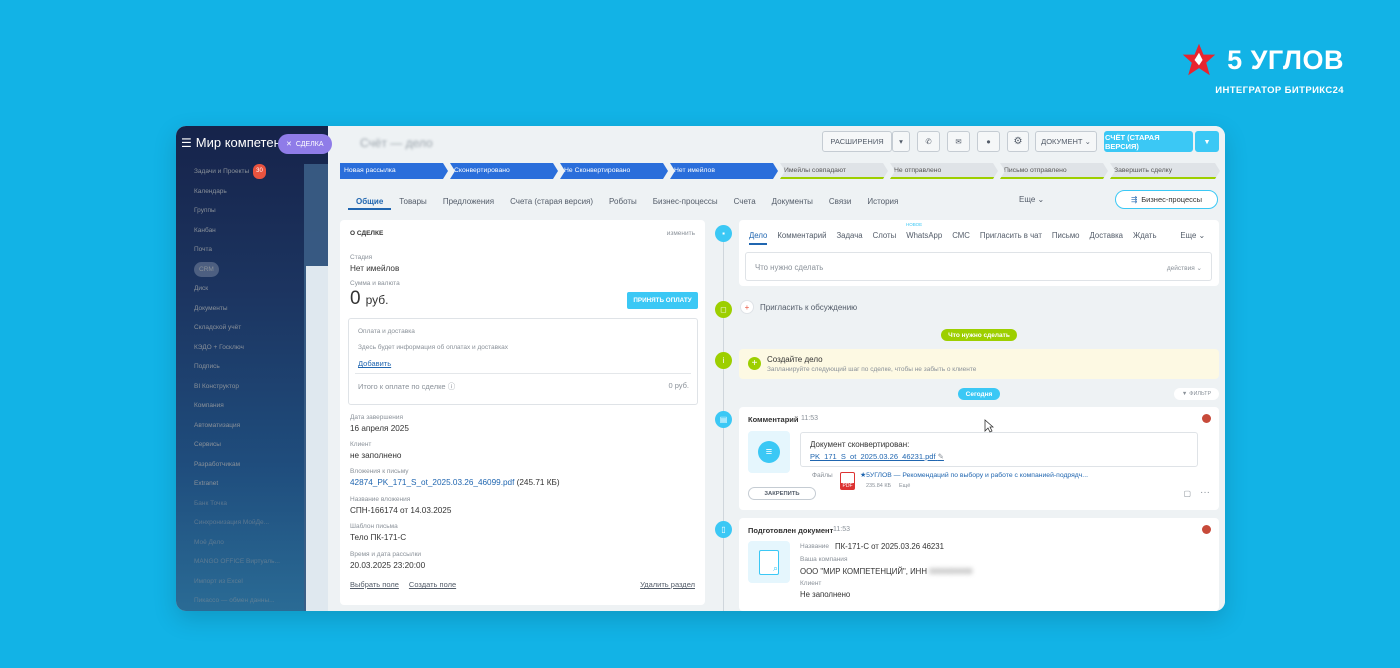 The height and width of the screenshot is (668, 1400). What do you see at coordinates (958, 141) in the screenshot?
I see `mail-button: ✉` at bounding box center [958, 141].